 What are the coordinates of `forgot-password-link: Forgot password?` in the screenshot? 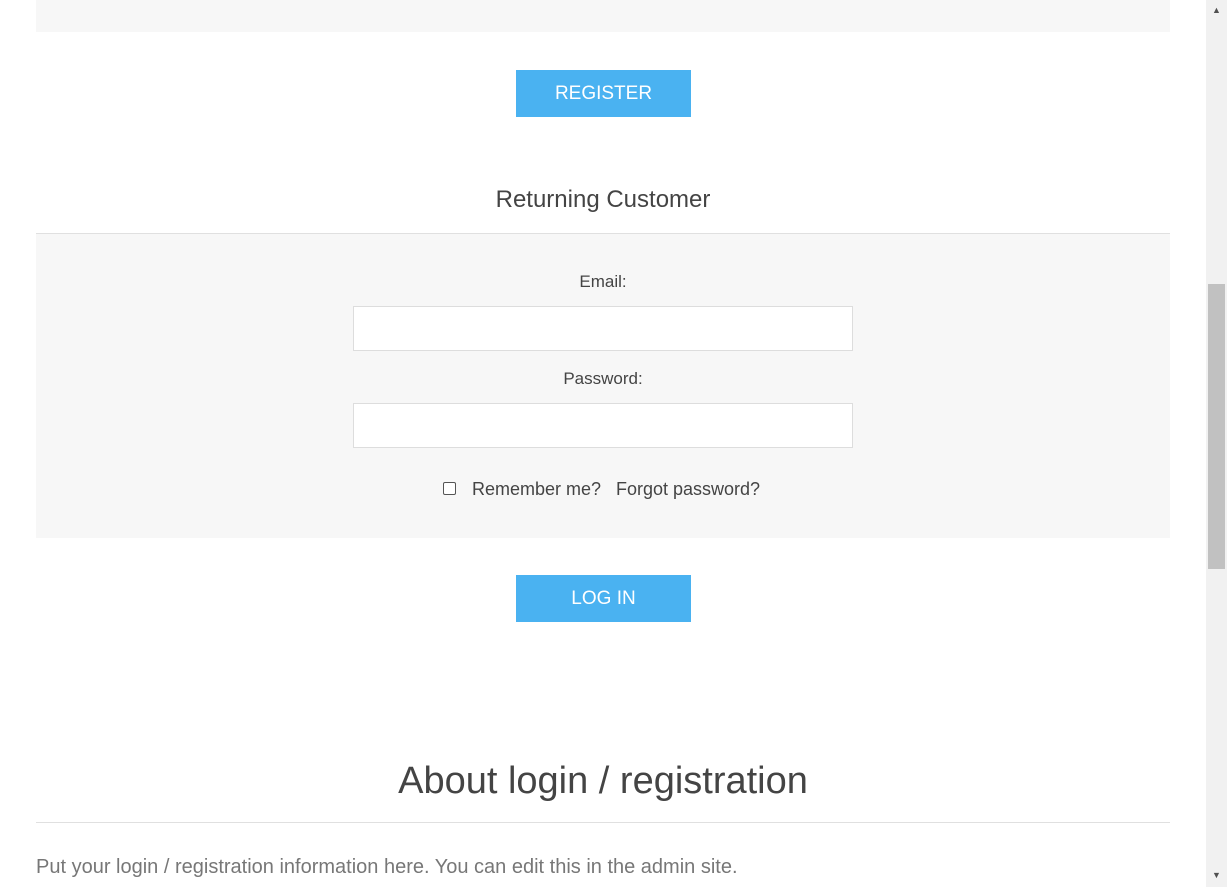 It's located at (688, 489).